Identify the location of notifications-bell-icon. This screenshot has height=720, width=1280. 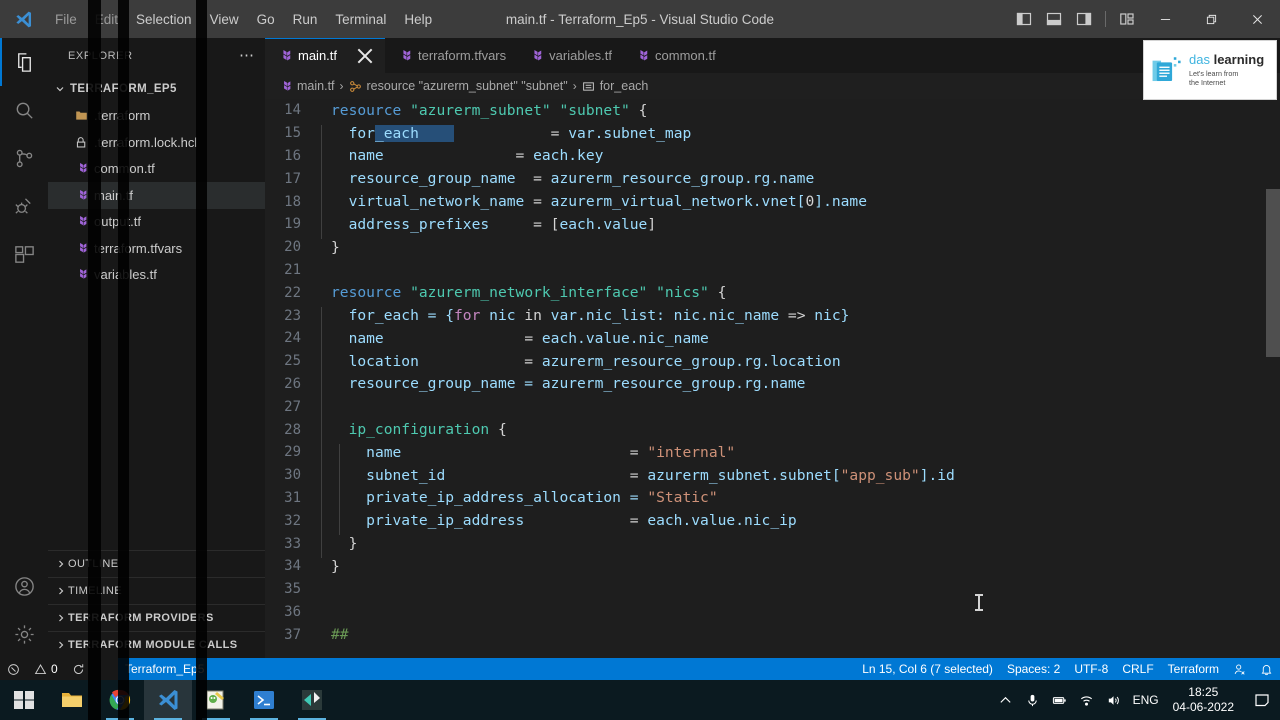
(1266, 669).